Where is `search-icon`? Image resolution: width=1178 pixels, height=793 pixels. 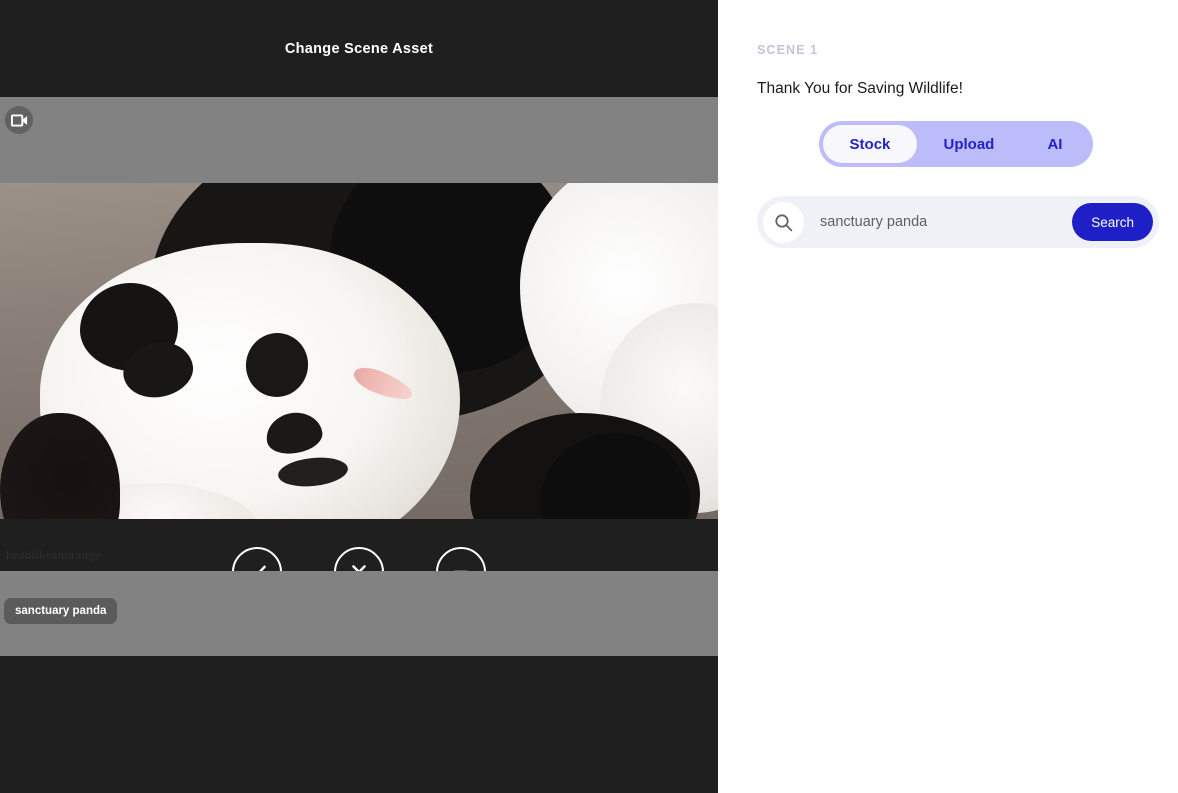
search-icon is located at coordinates (783, 222).